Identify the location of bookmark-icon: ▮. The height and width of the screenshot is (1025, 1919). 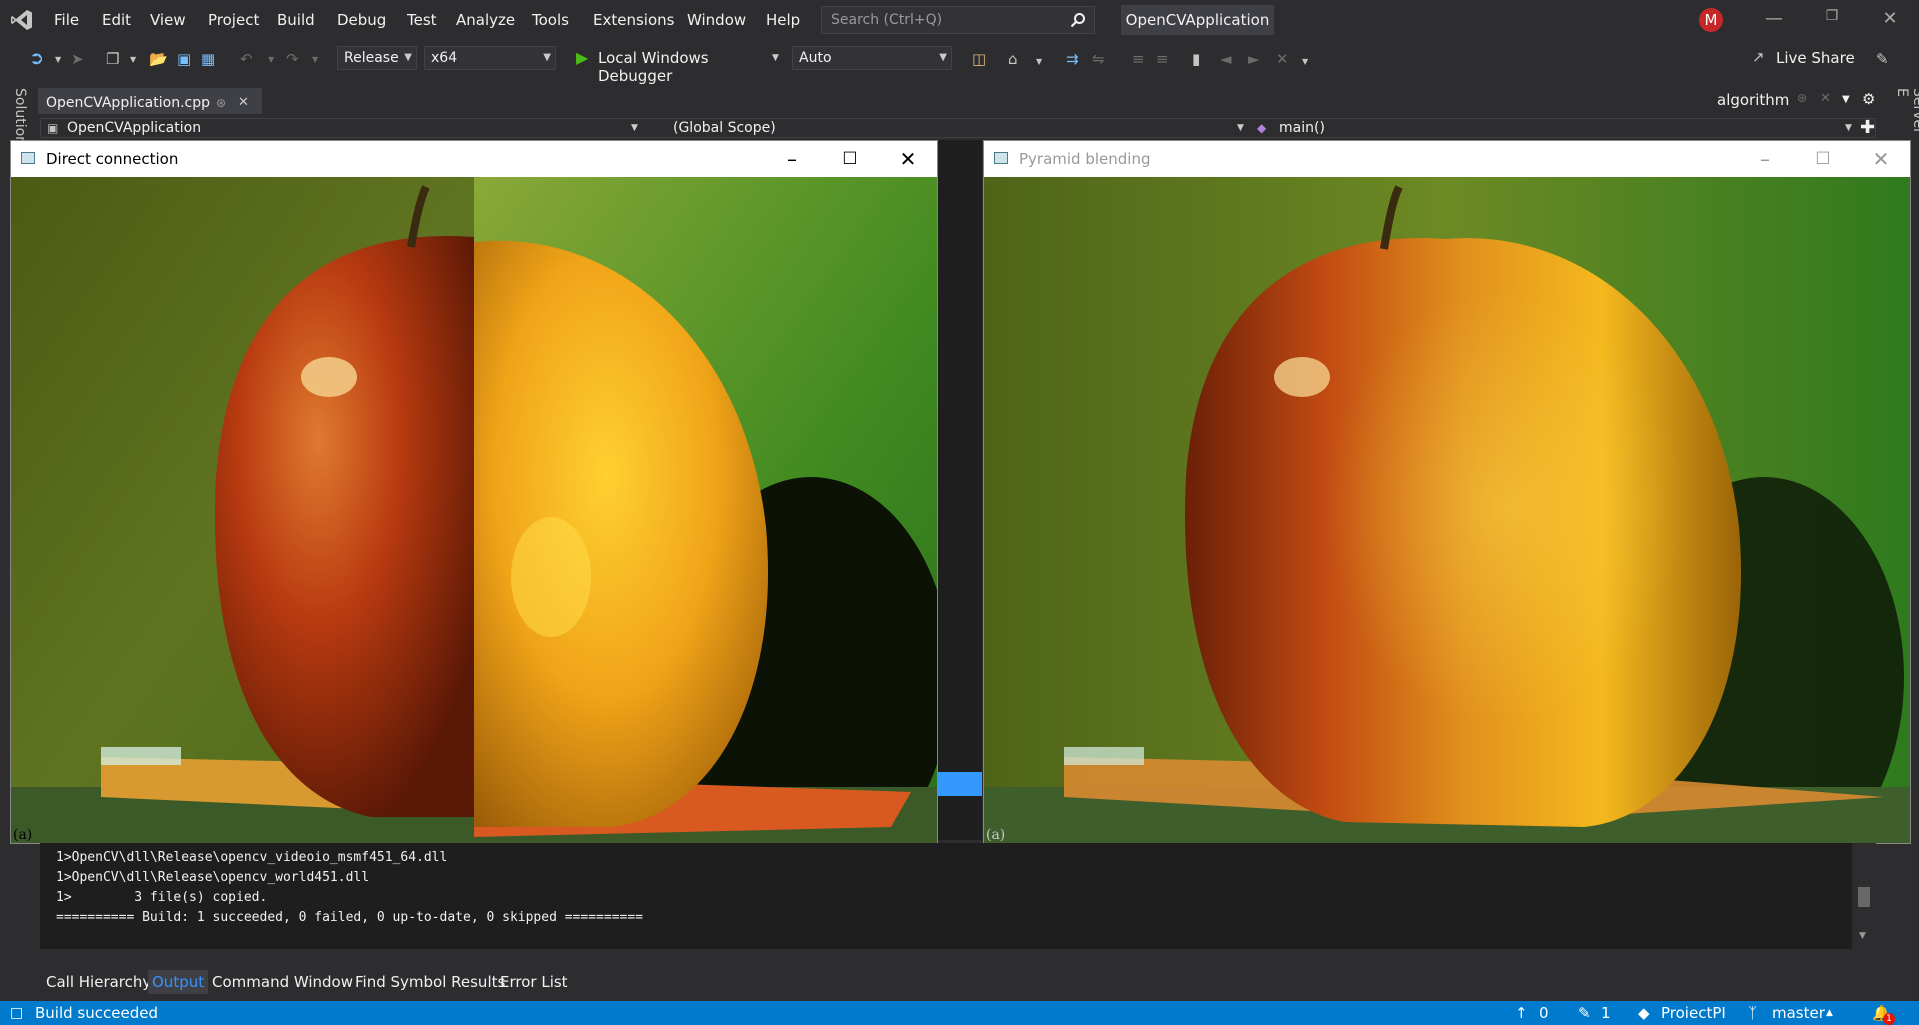
(1196, 59).